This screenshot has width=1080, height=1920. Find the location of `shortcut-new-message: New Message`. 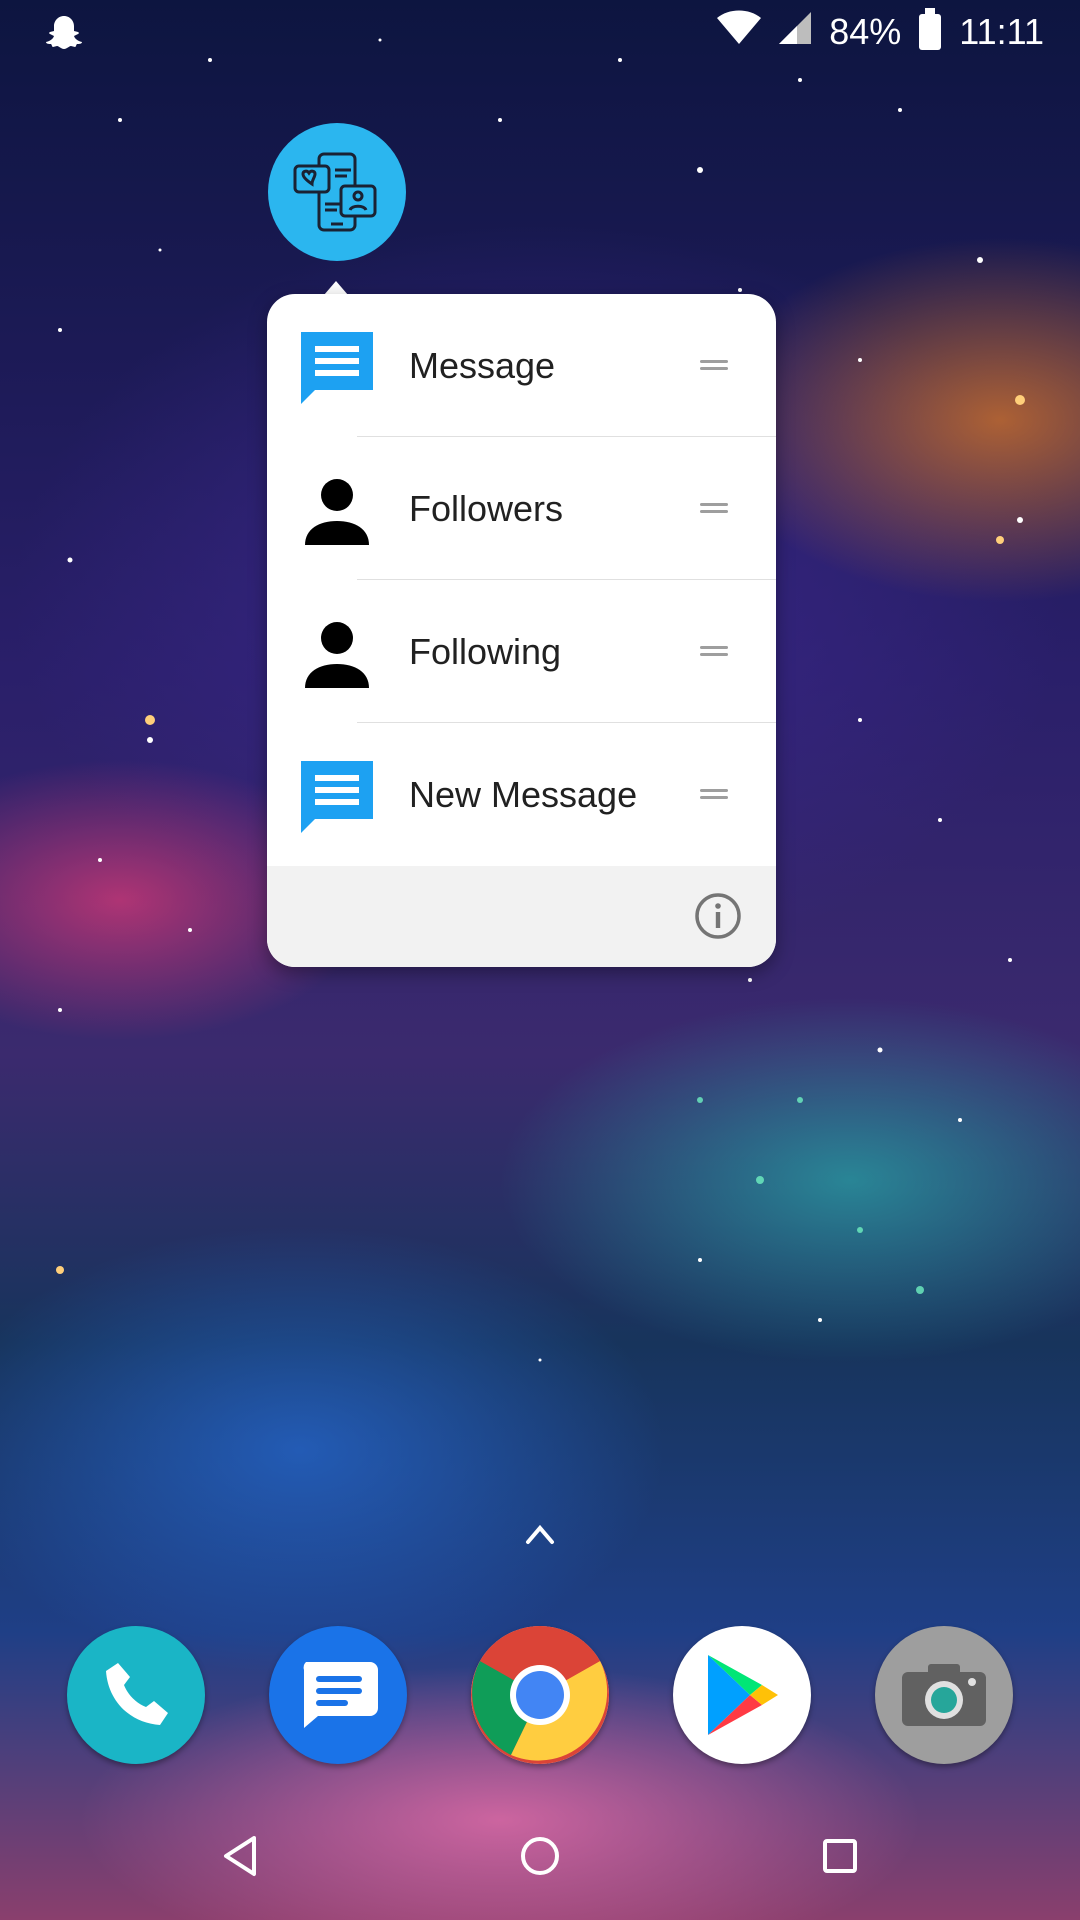

shortcut-new-message: New Message is located at coordinates (521, 794).